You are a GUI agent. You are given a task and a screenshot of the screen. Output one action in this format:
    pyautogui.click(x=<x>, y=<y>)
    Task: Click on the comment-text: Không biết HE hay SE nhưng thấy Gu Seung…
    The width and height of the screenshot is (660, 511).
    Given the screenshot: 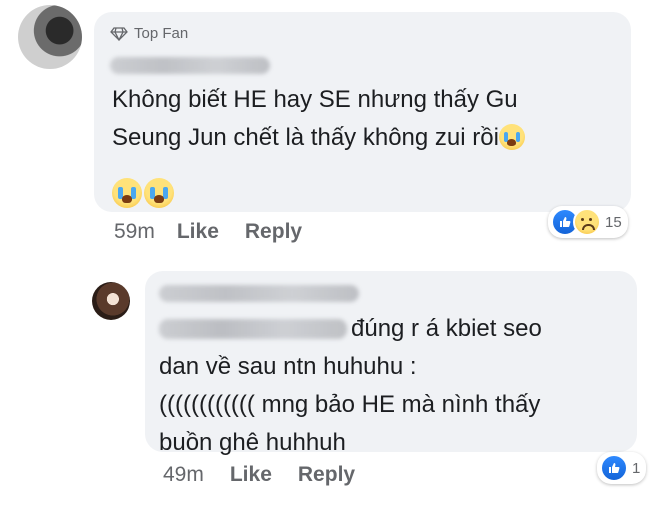 What is the action you would take?
    pyautogui.click(x=369, y=119)
    